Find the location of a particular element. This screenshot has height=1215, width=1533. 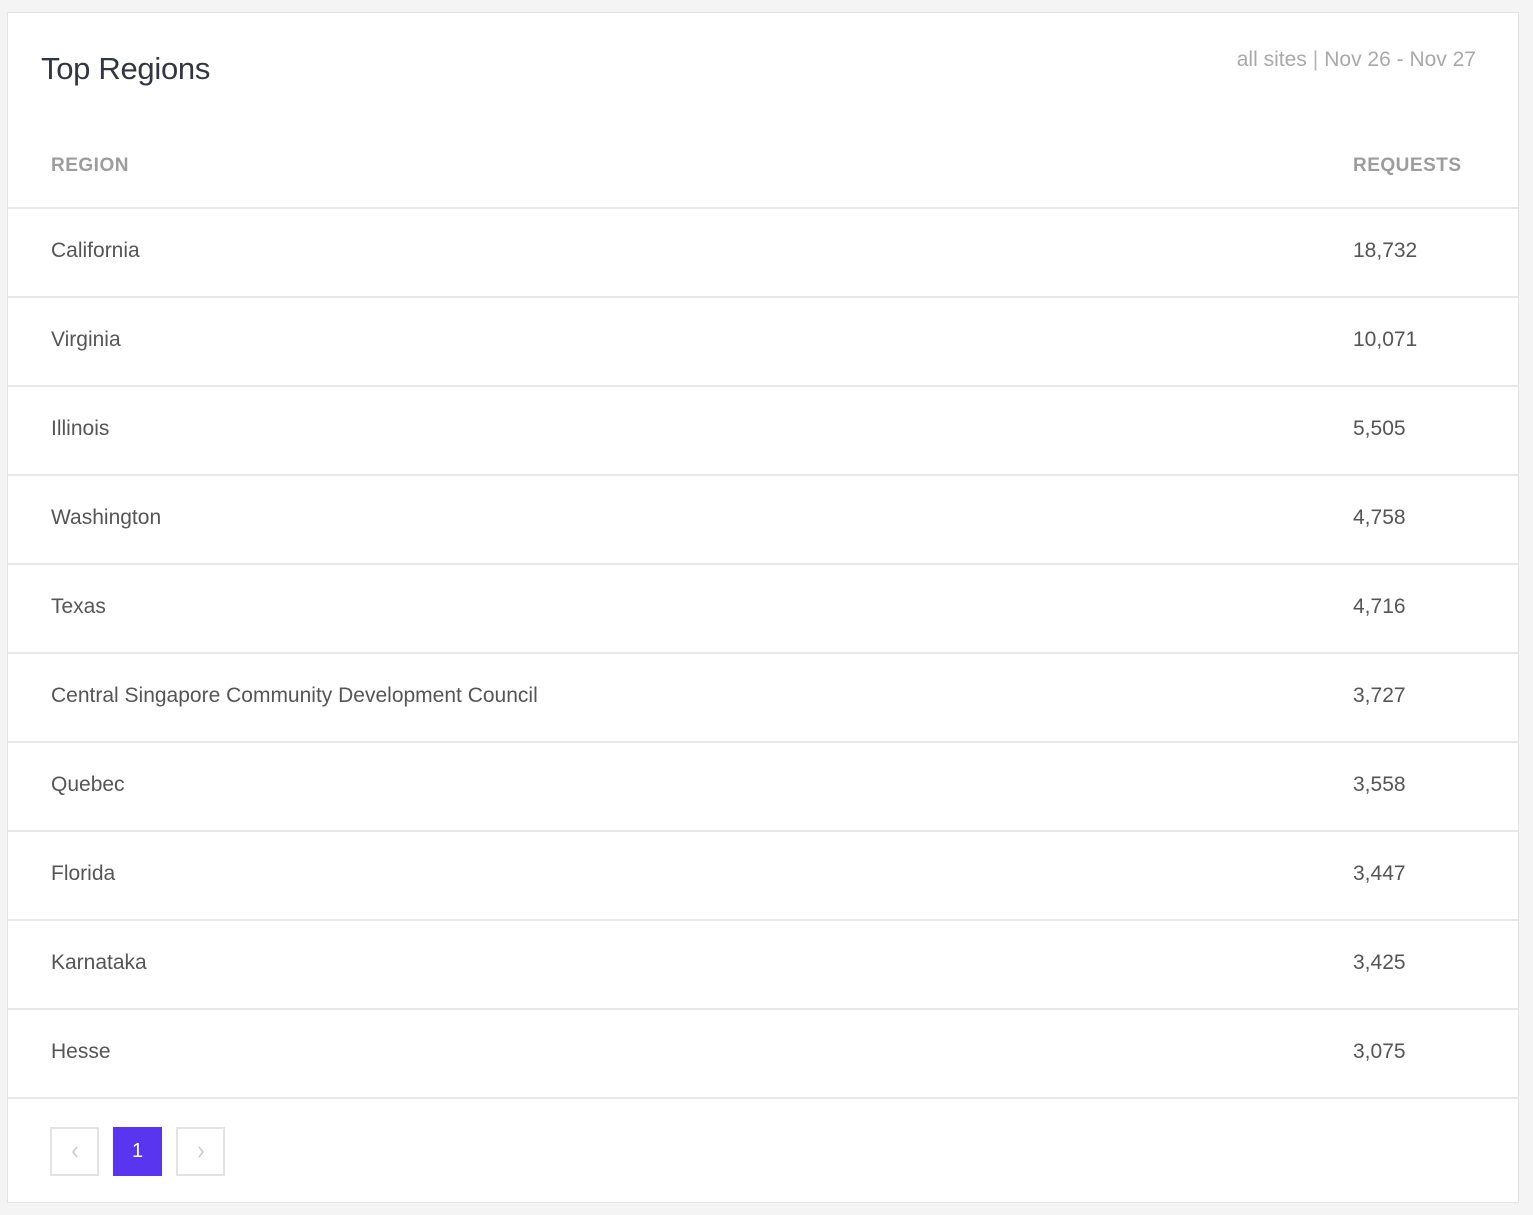

chevron-left-icon is located at coordinates (75, 1152).